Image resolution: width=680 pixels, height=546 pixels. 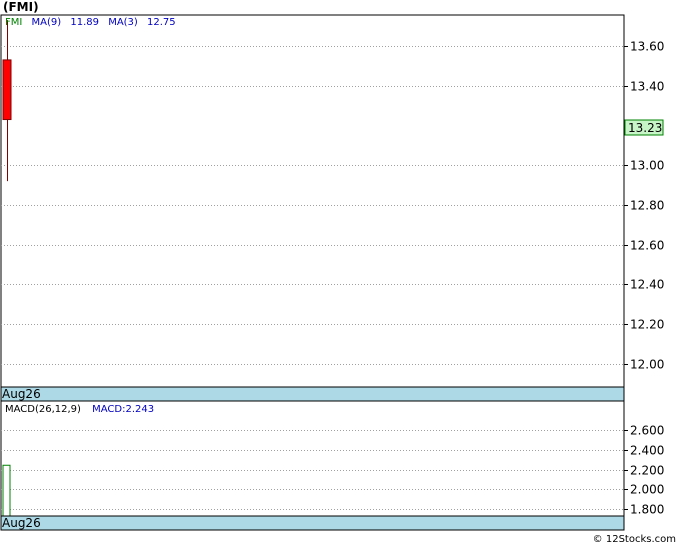 I want to click on macd-axis-ticks: 1.800 2.000 2.200 2.400 2.600, so click(x=644, y=470).